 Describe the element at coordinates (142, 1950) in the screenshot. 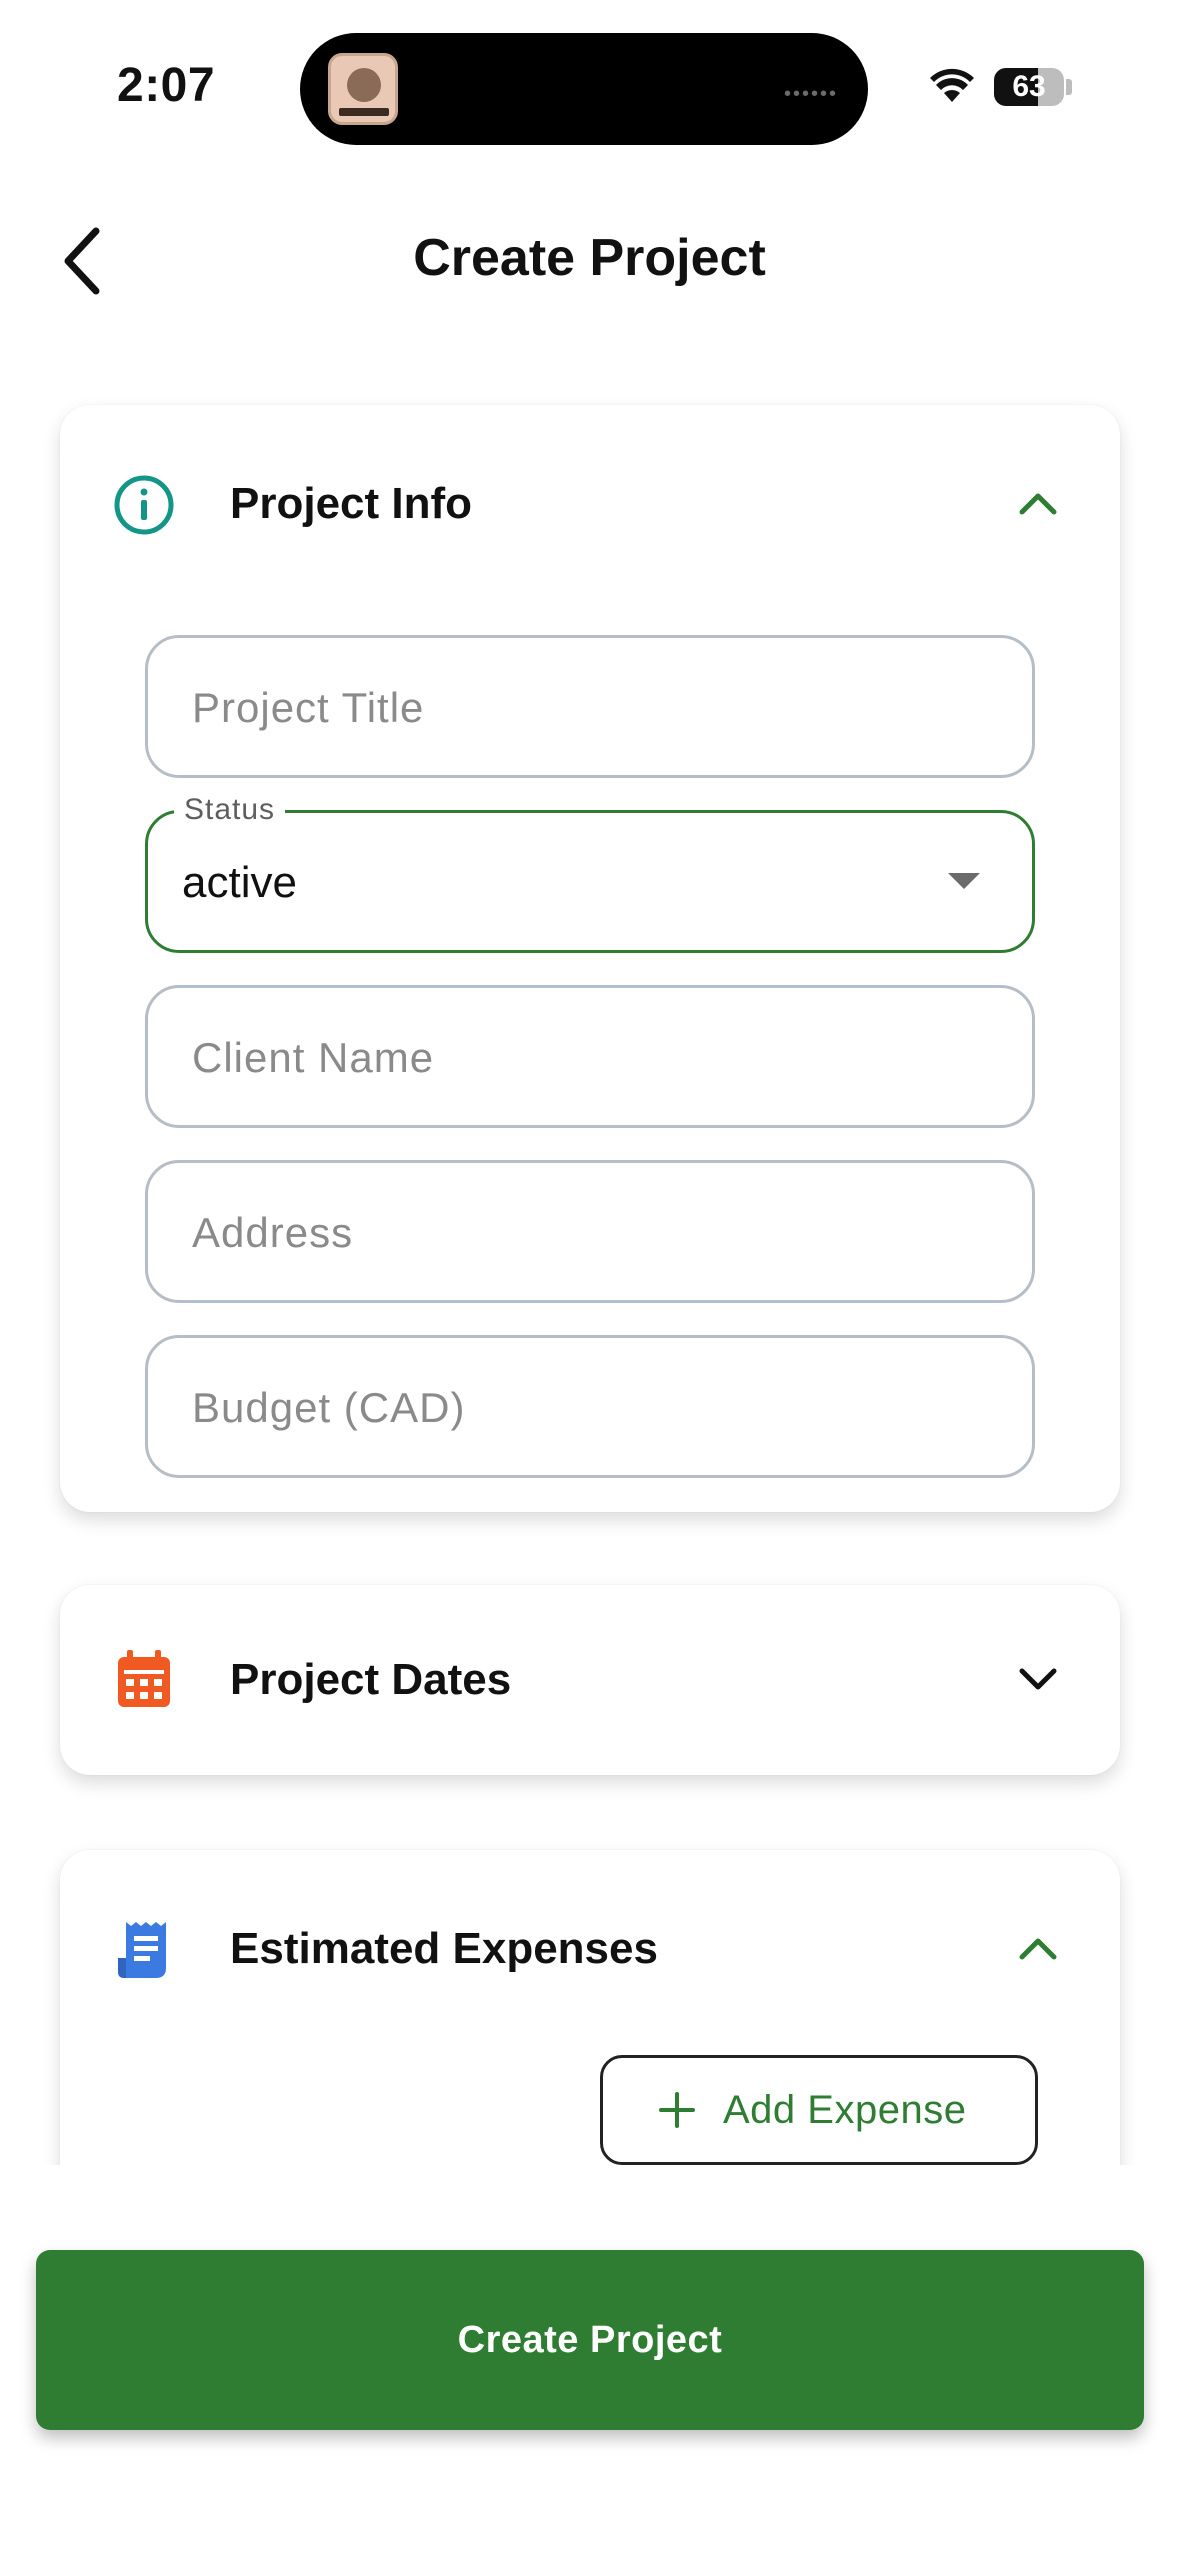

I see `receipt-icon` at that location.